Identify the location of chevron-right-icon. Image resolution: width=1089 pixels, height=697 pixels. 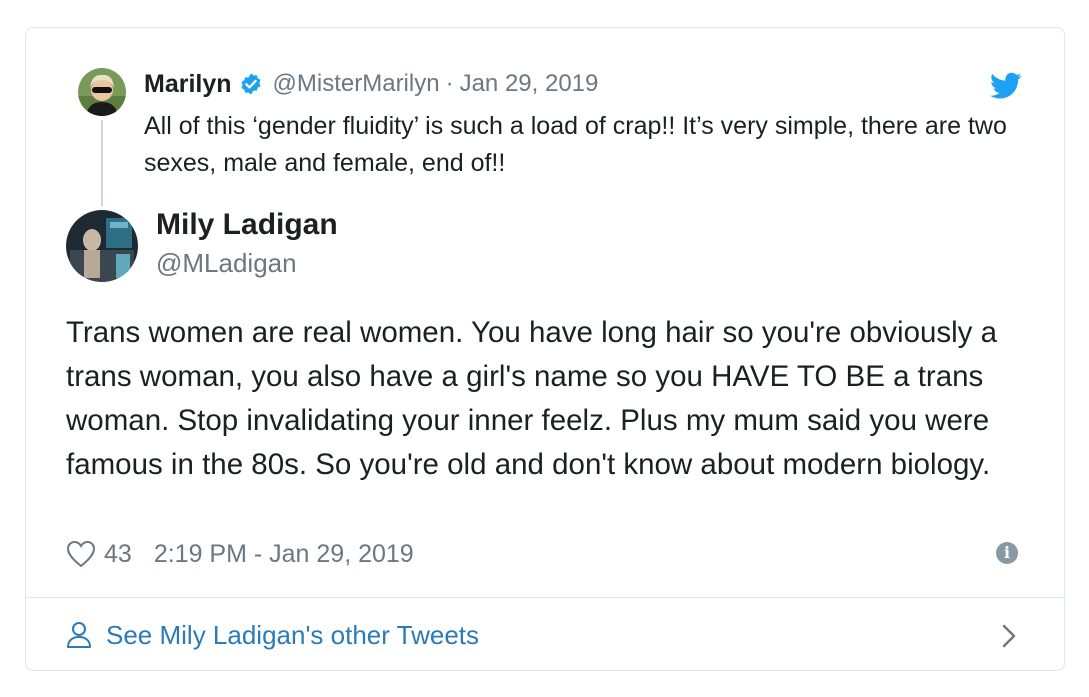
(1009, 636).